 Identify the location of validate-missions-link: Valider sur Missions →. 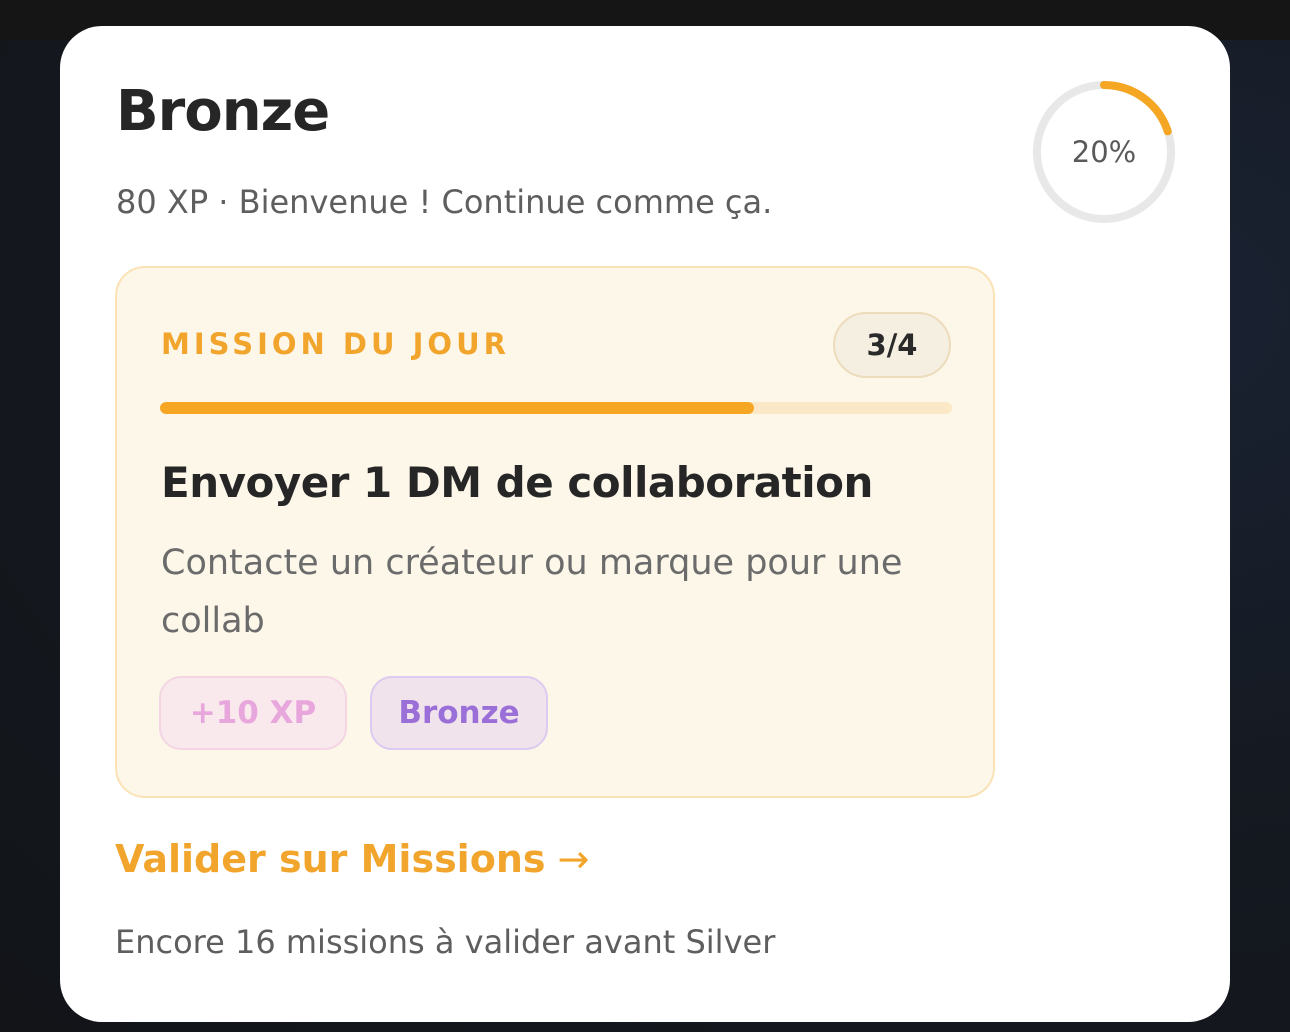
(352, 859).